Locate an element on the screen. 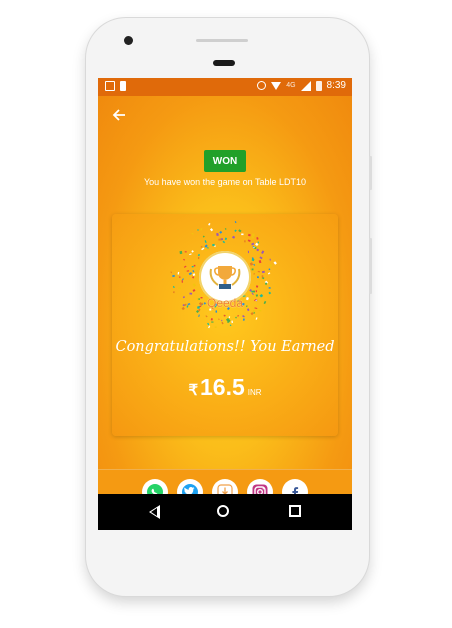  earpiece-speaker is located at coordinates (222, 40).